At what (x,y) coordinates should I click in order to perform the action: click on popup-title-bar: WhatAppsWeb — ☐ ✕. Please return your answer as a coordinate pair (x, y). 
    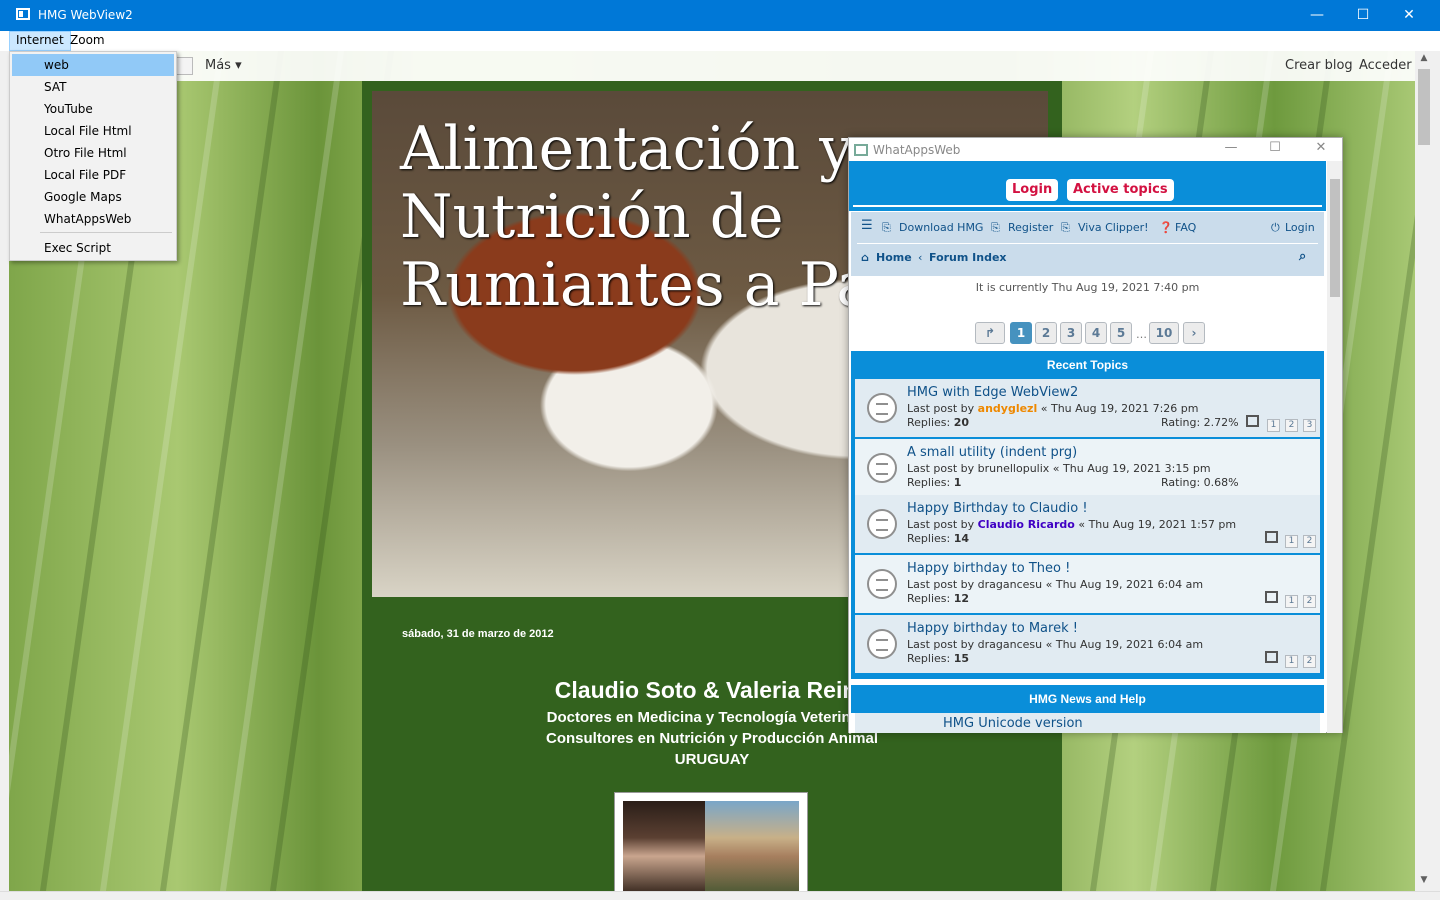
    Looking at the image, I should click on (1095, 149).